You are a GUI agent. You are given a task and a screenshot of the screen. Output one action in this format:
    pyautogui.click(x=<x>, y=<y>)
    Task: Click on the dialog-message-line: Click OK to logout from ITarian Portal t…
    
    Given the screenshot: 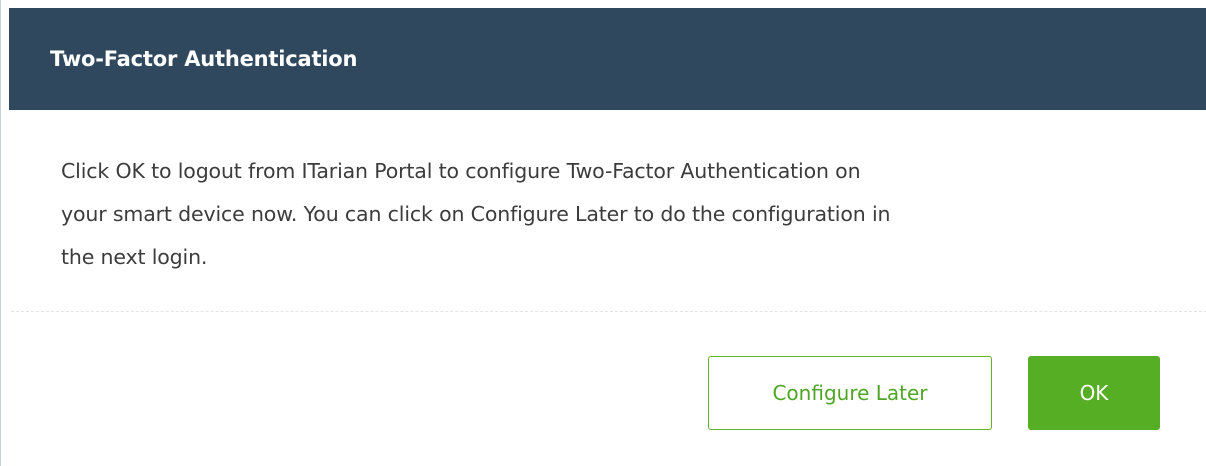 What is the action you would take?
    pyautogui.click(x=461, y=171)
    